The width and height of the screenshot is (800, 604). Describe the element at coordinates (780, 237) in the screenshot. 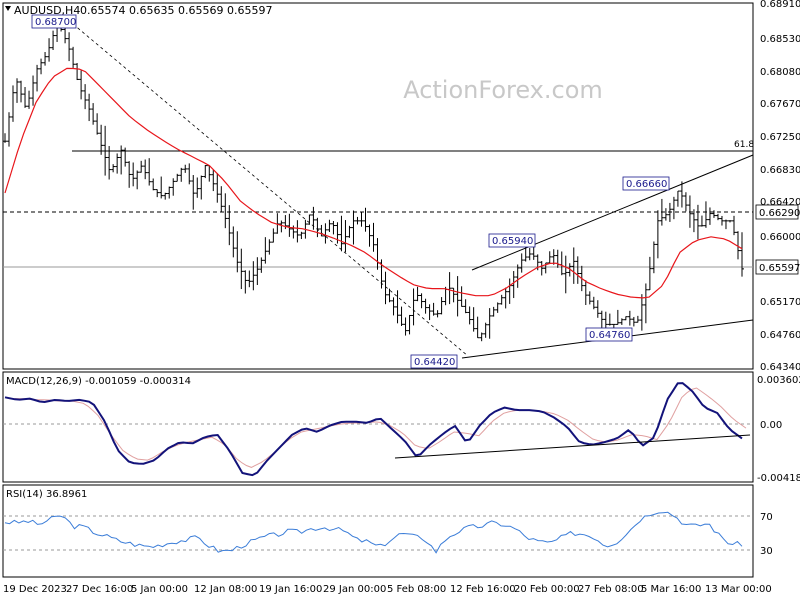

I see `price-tick-label: 0.66000` at that location.